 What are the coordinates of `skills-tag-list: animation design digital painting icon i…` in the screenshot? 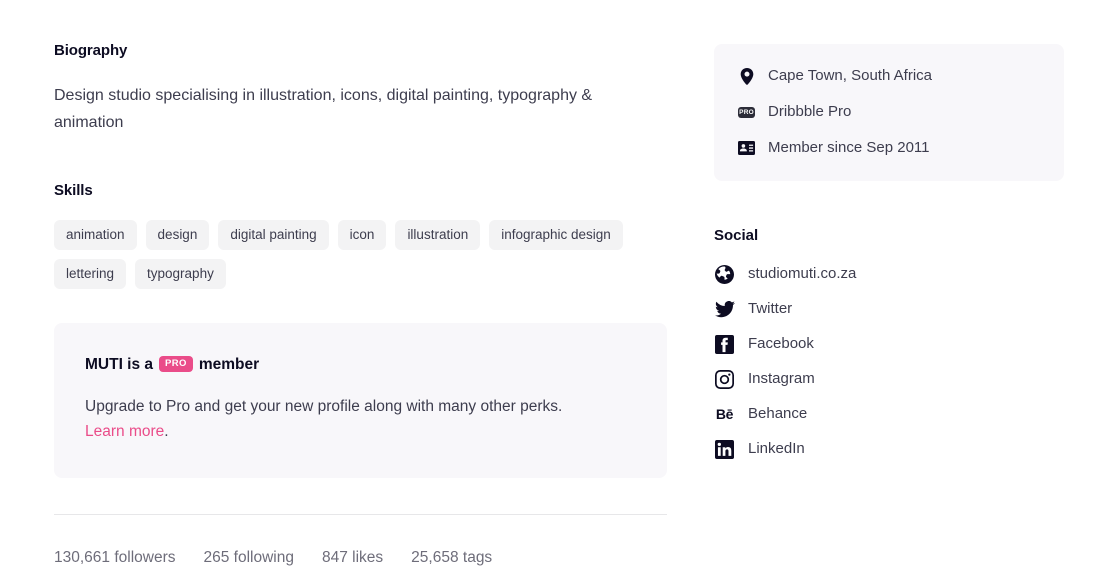 It's located at (361, 254).